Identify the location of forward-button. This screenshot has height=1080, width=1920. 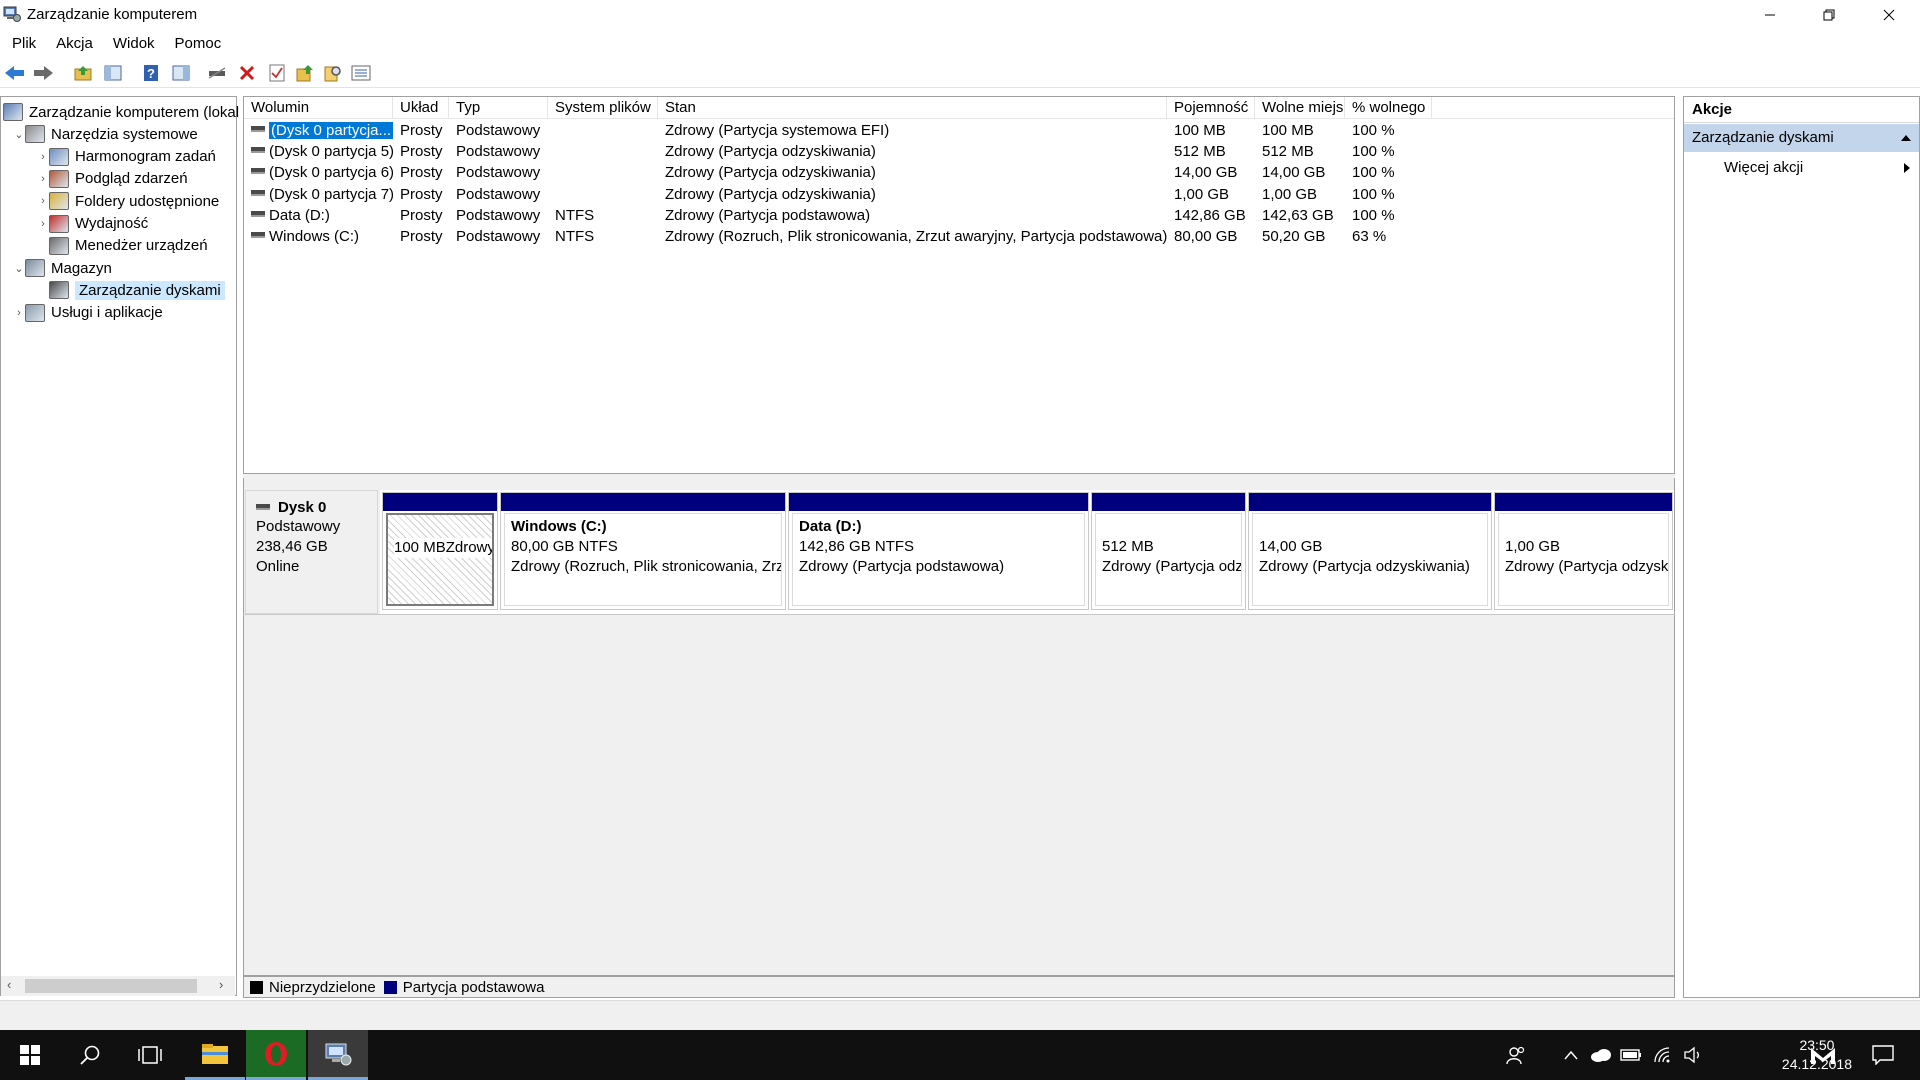
(43, 73).